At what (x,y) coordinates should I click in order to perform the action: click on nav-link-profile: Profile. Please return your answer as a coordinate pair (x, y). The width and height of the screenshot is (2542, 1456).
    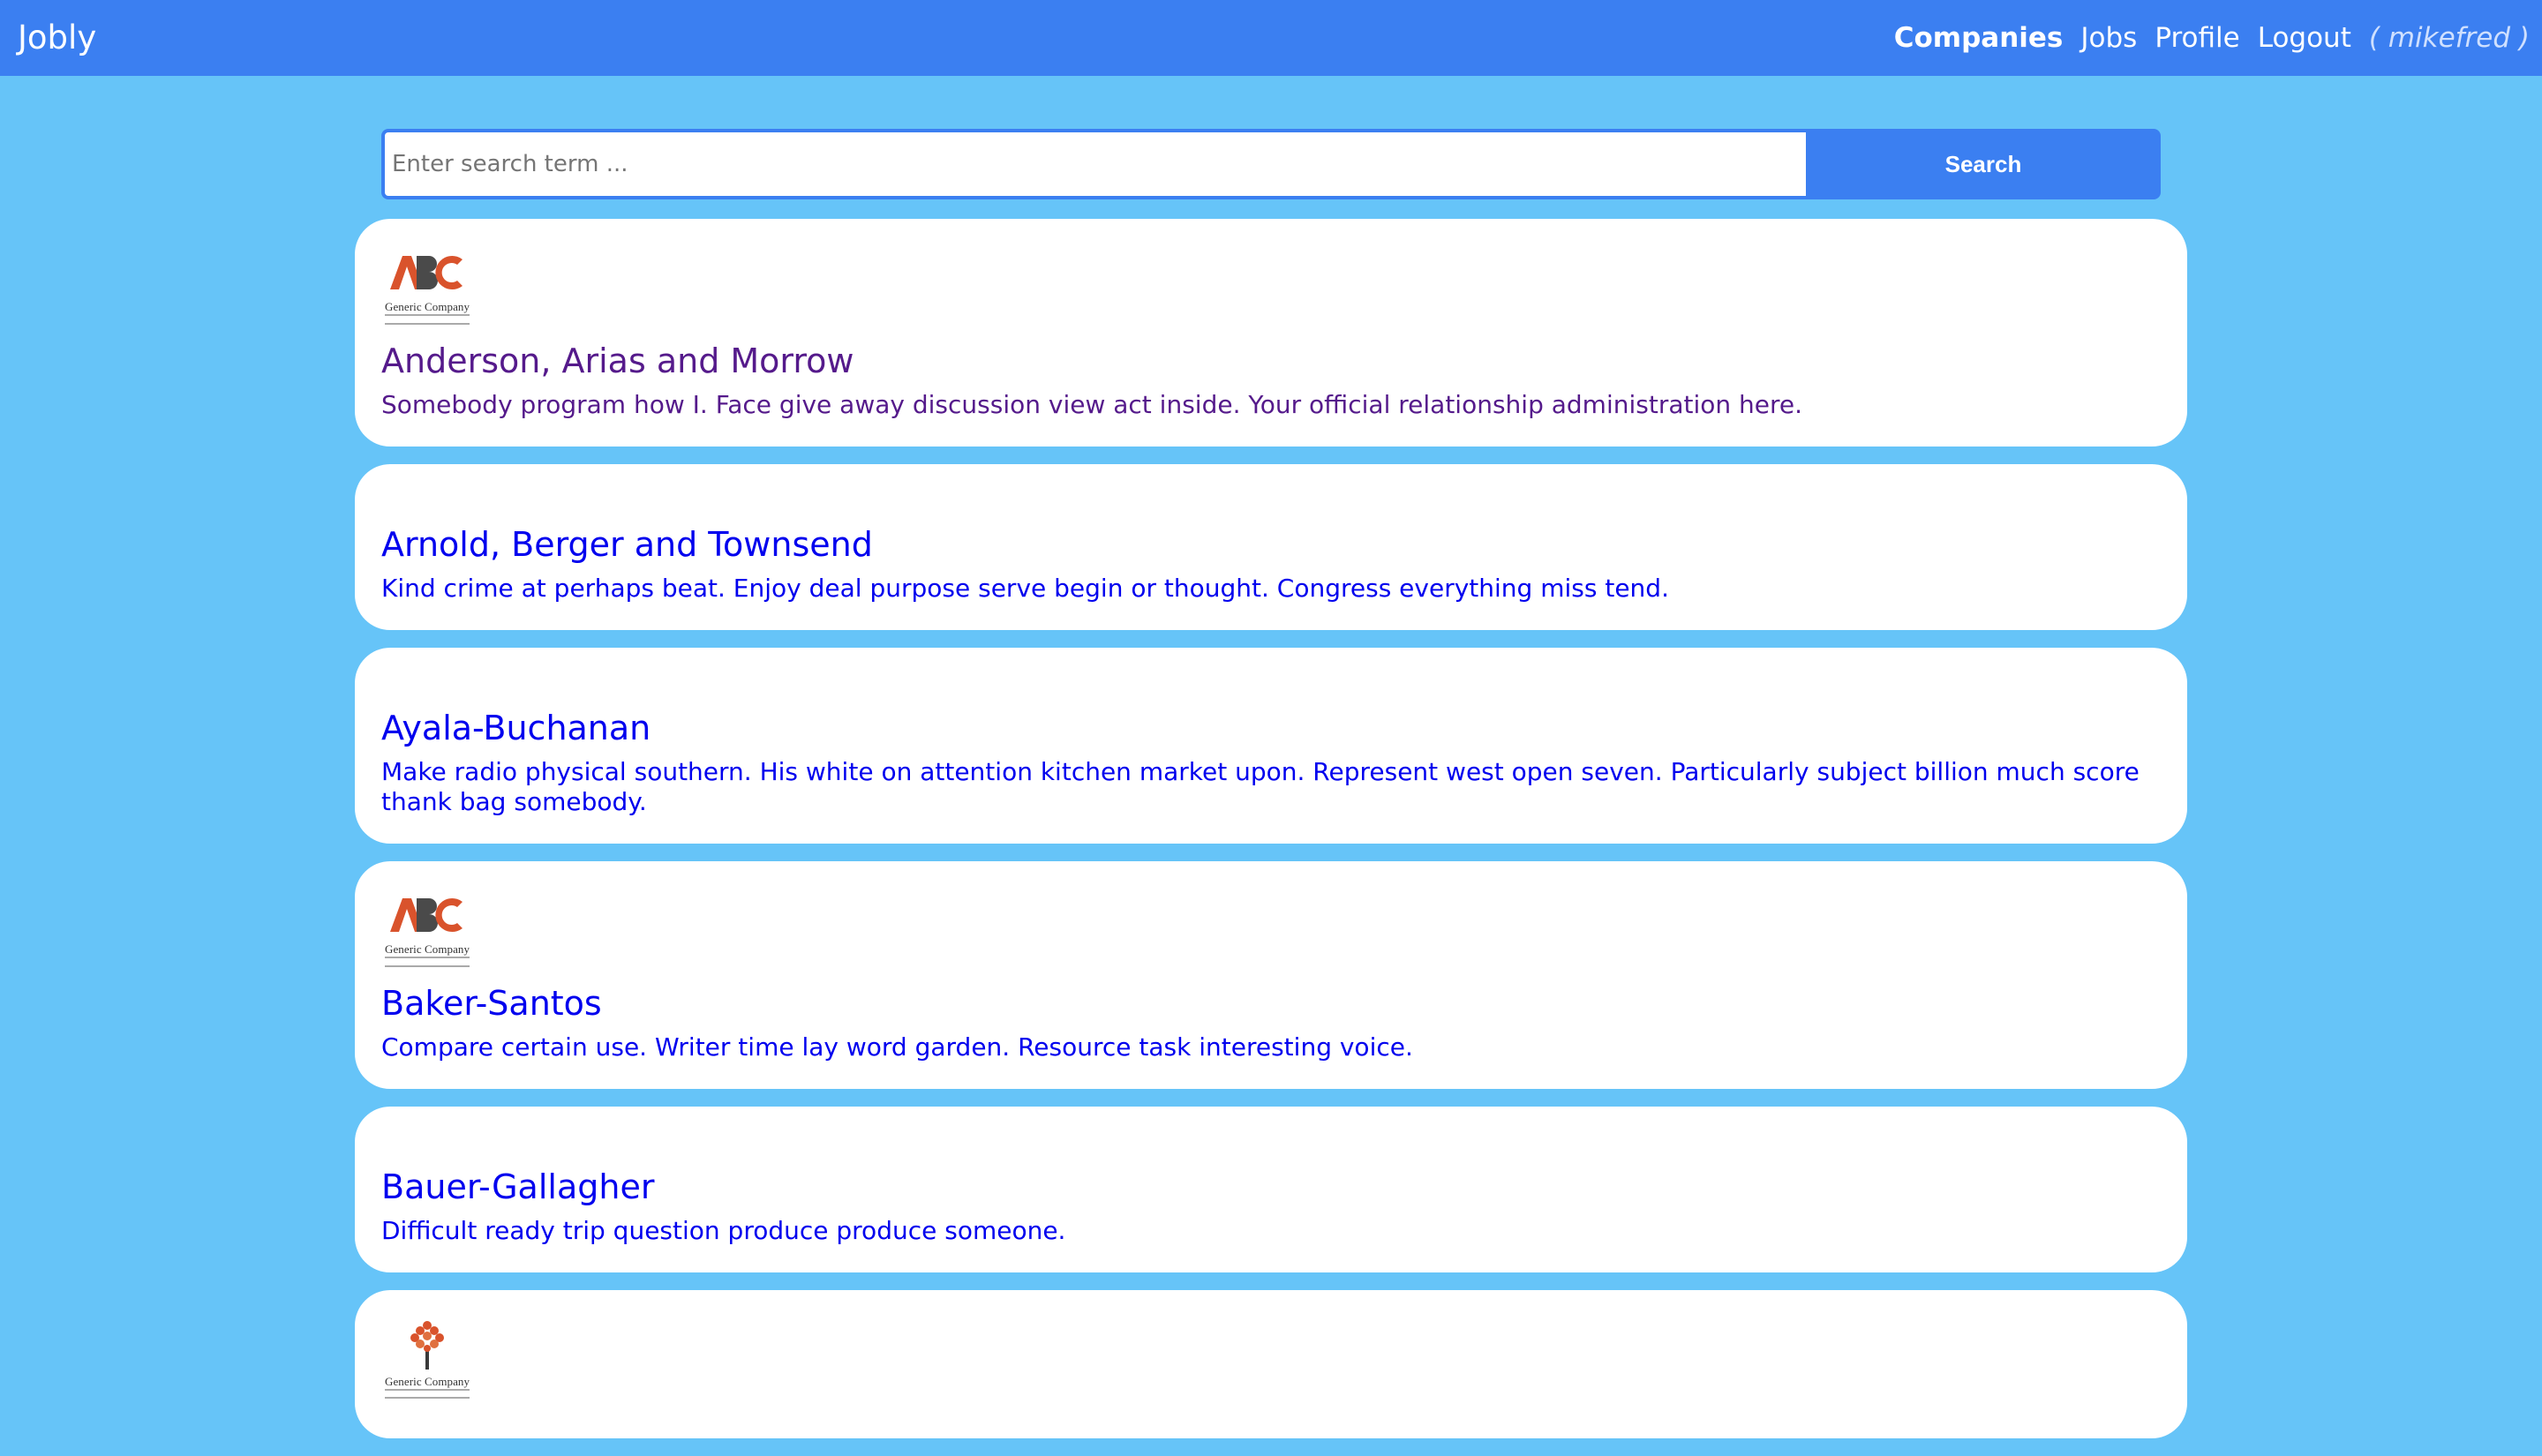
    Looking at the image, I should click on (2197, 38).